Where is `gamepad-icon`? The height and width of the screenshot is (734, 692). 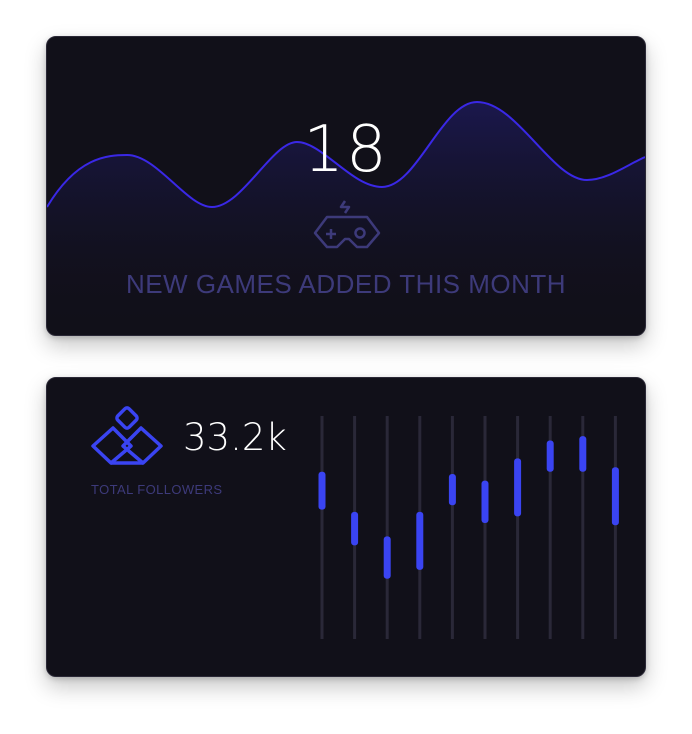 gamepad-icon is located at coordinates (347, 227).